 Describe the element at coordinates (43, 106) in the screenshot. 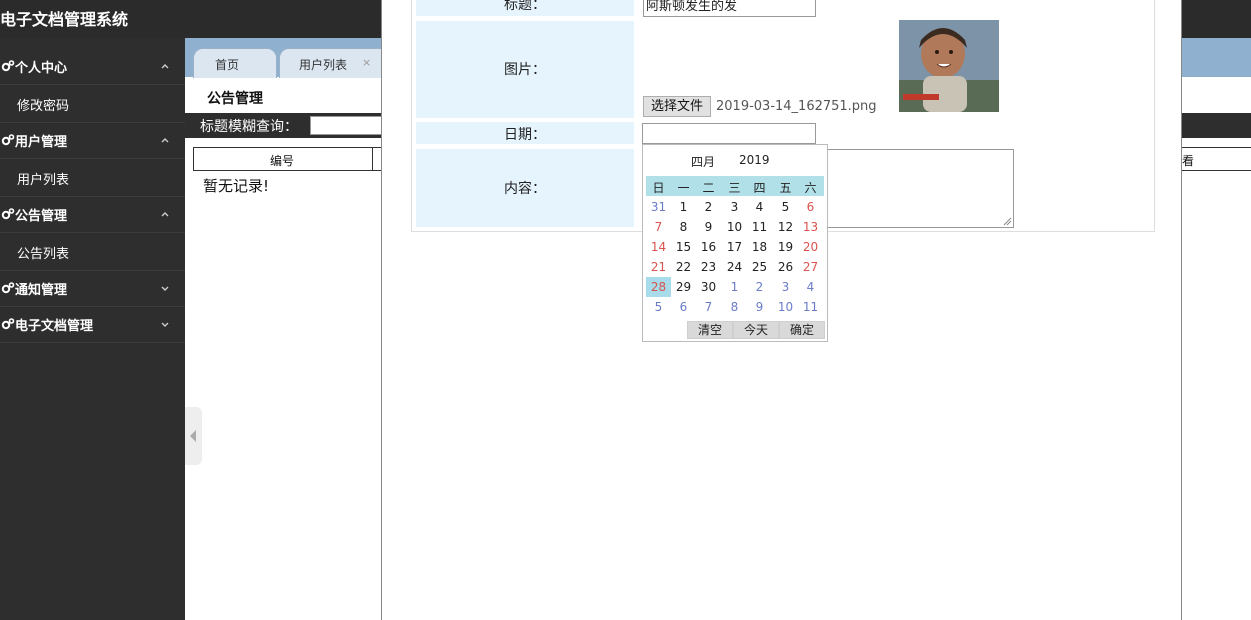

I see `sidebar-item-label: 修改密码` at that location.